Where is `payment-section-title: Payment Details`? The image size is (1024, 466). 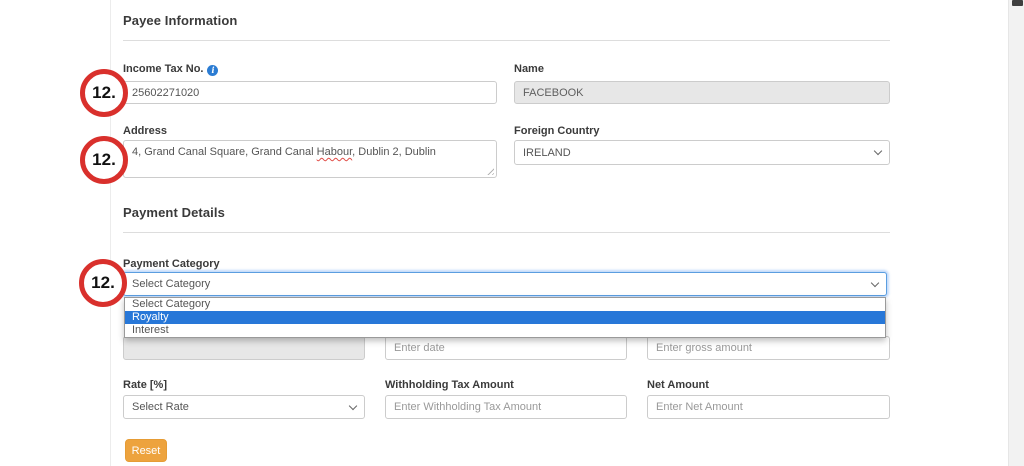 payment-section-title: Payment Details is located at coordinates (174, 212).